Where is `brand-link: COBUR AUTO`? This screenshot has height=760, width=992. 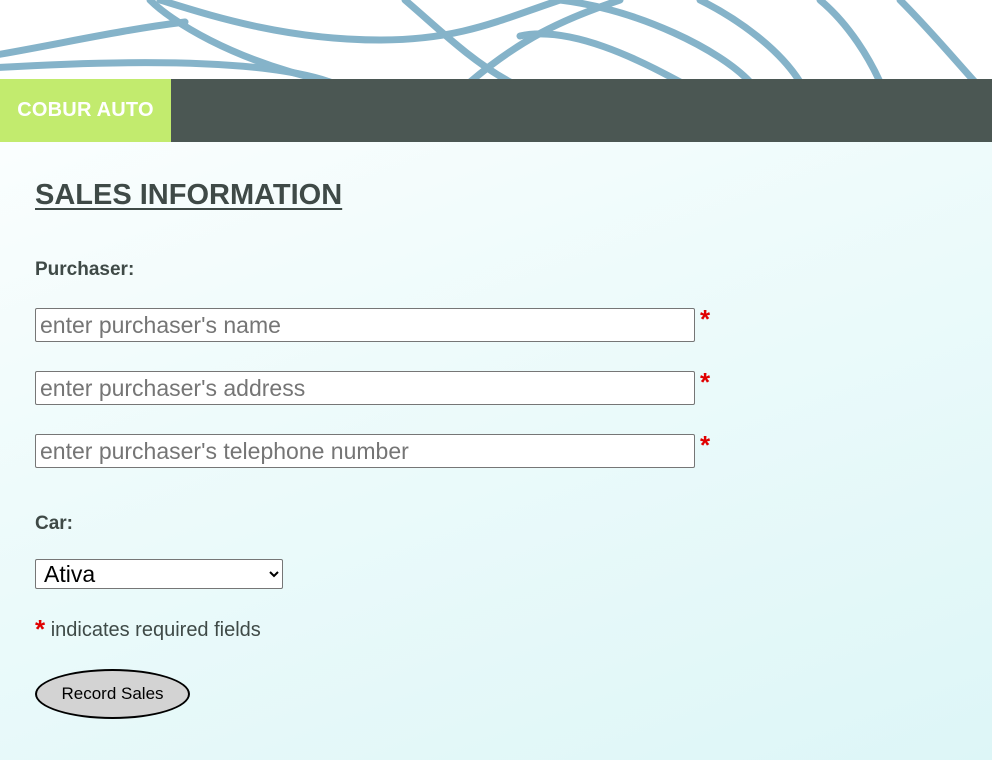
brand-link: COBUR AUTO is located at coordinates (85, 110).